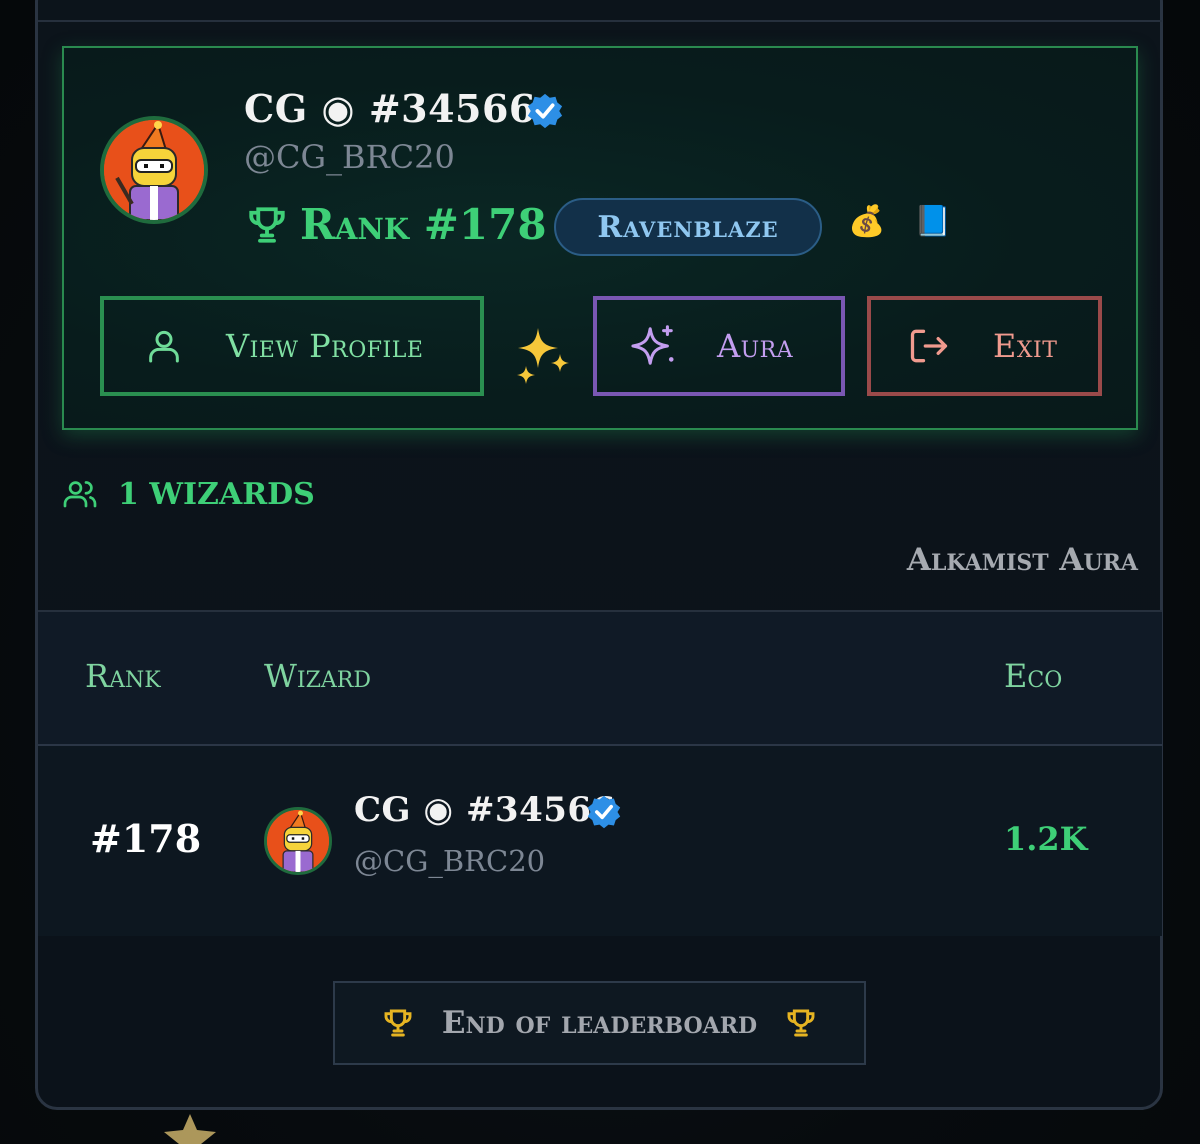 Image resolution: width=1200 pixels, height=1144 pixels. I want to click on row-rank: #178, so click(146, 838).